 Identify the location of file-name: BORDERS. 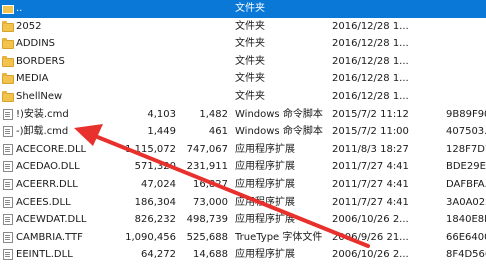
(40, 61).